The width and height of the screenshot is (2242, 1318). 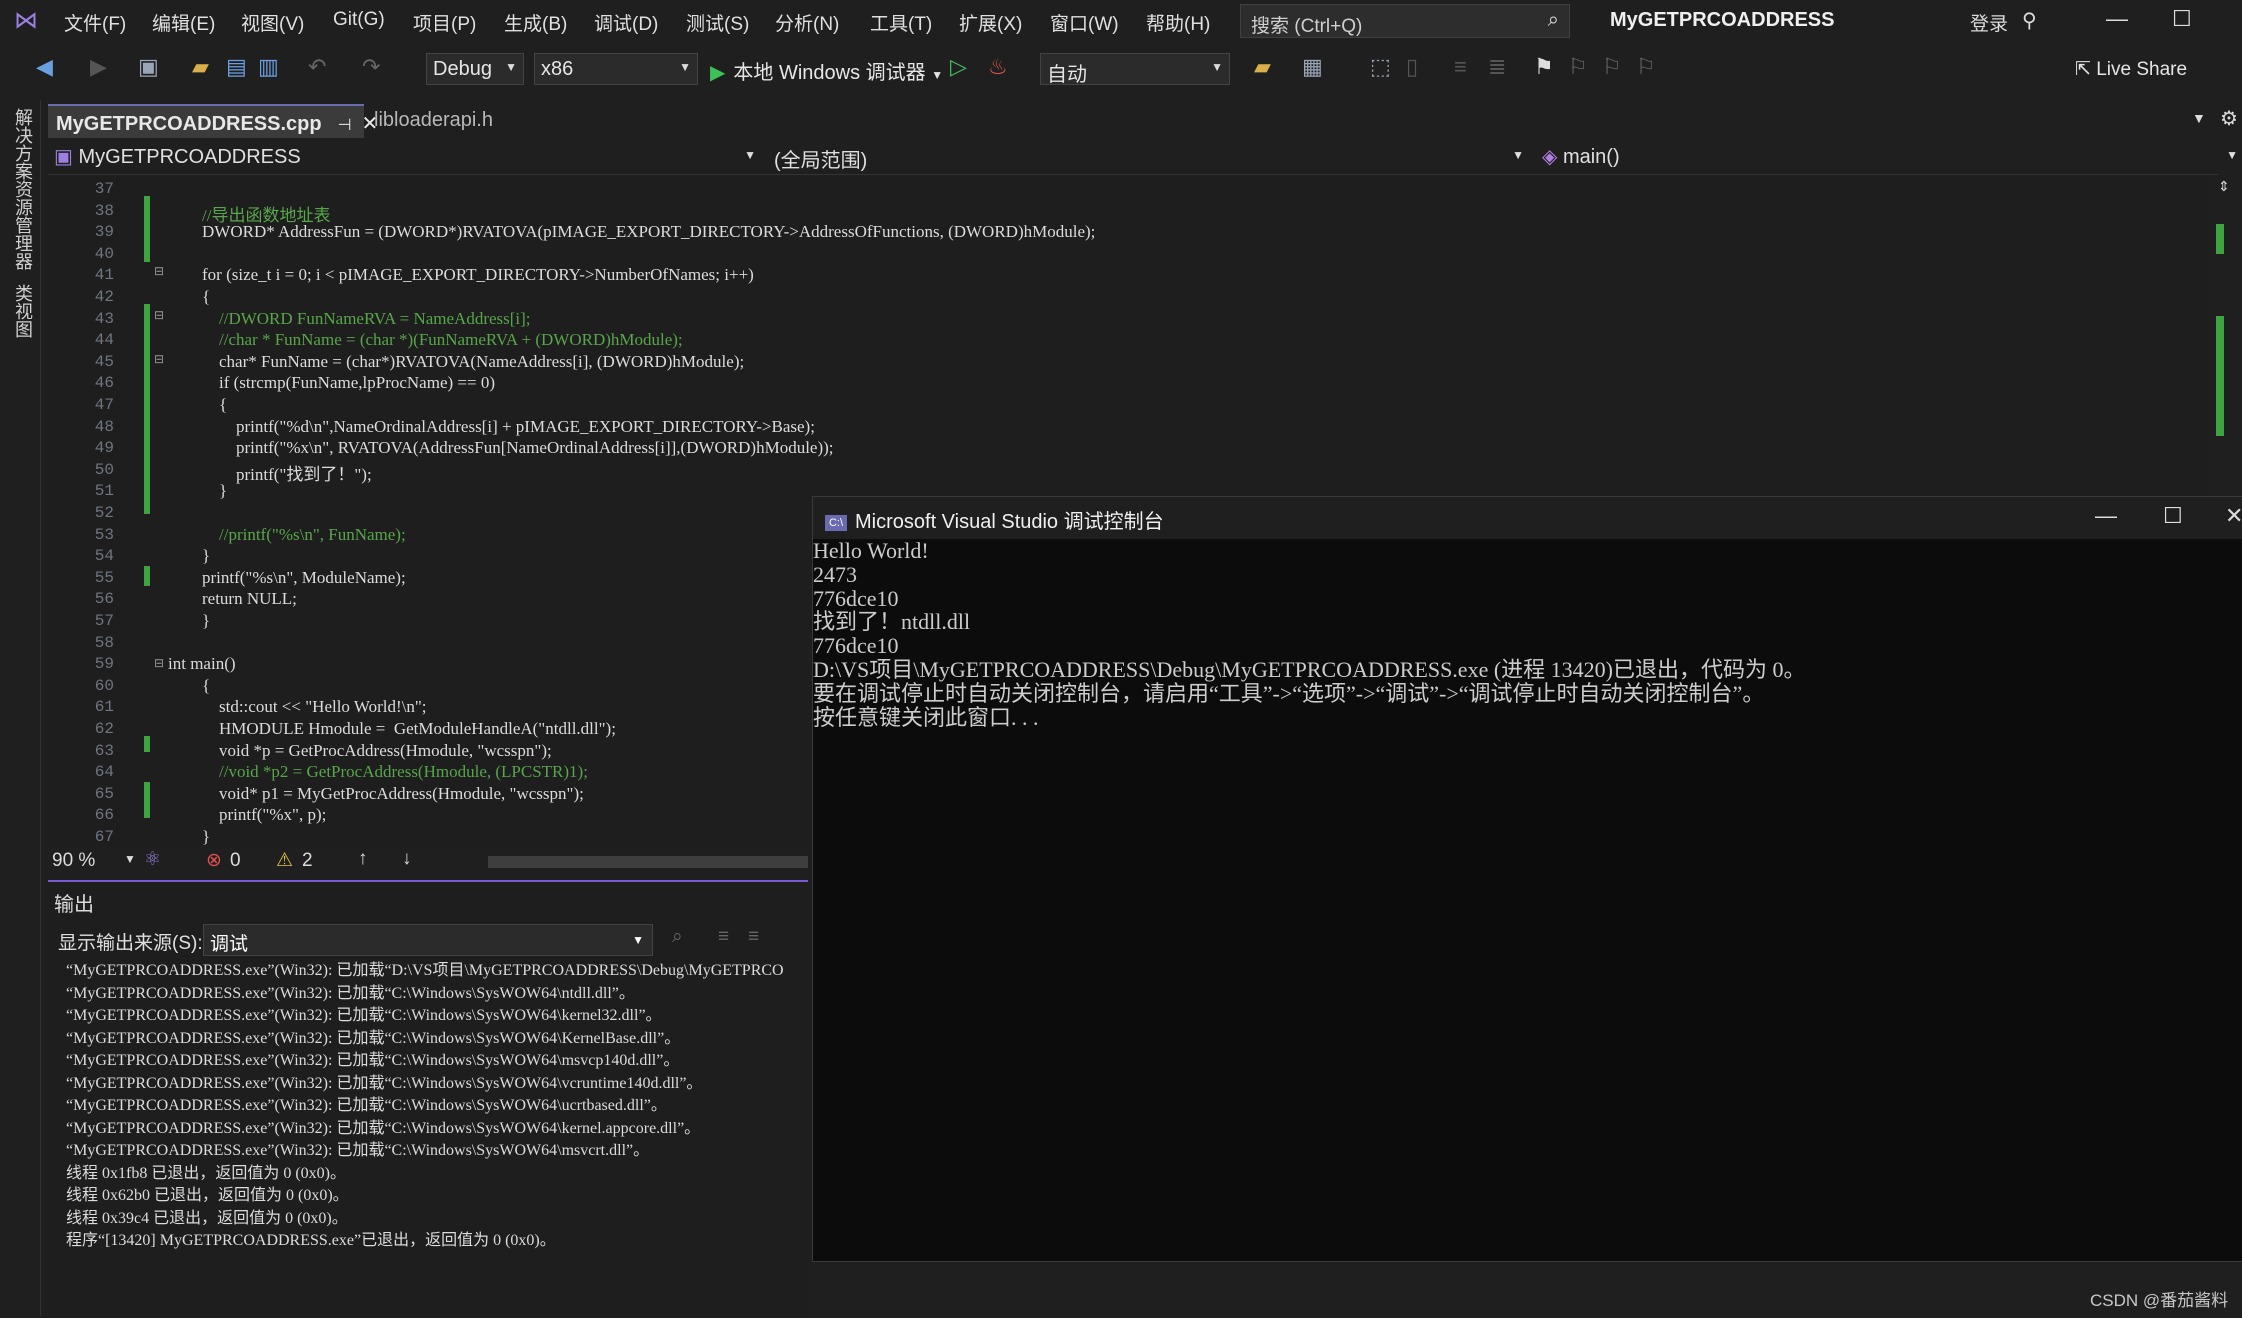 What do you see at coordinates (189, 124) in the screenshot?
I see `tab-label: MyGETPRCOADDRESS.cpp` at bounding box center [189, 124].